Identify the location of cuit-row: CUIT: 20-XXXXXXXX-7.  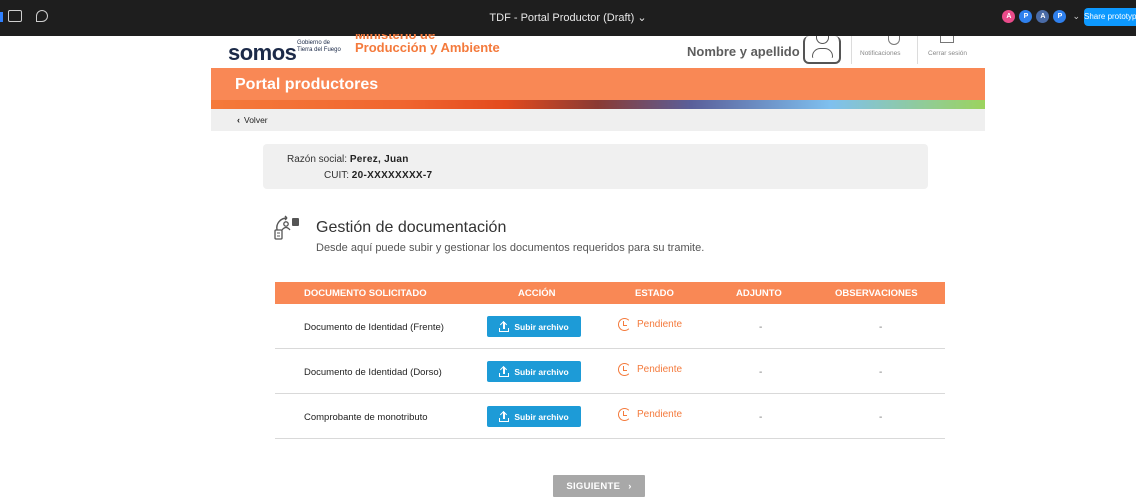
(378, 175).